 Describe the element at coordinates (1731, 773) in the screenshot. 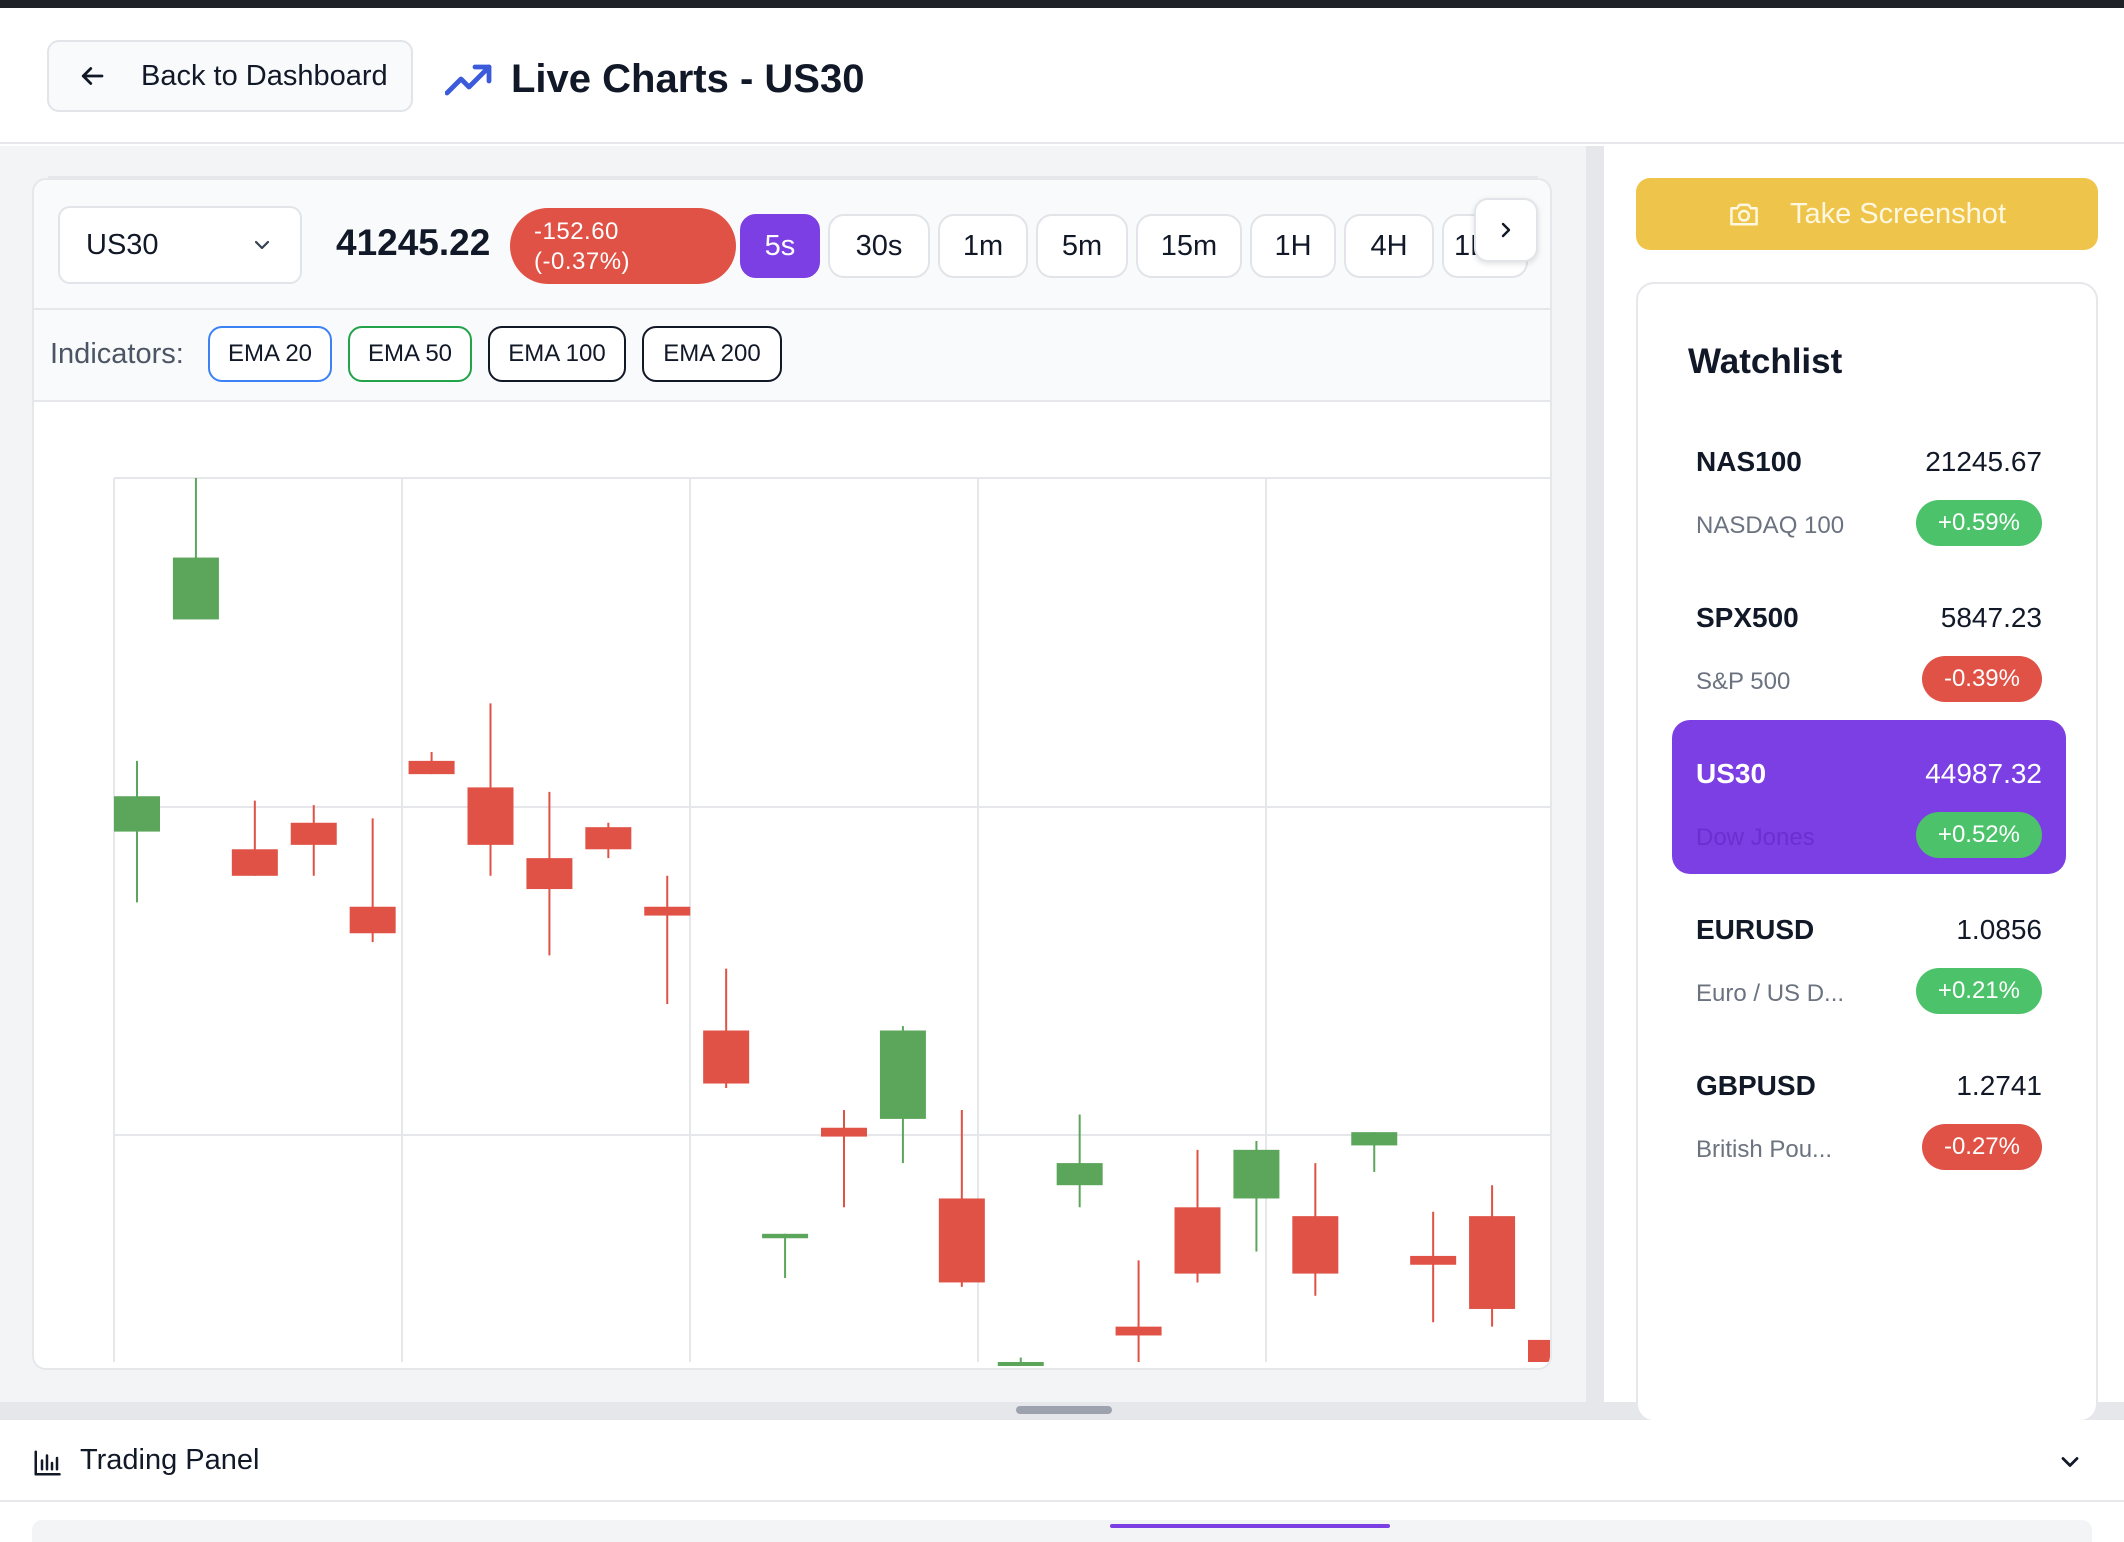

I see `watchlist-symbol: US30` at that location.